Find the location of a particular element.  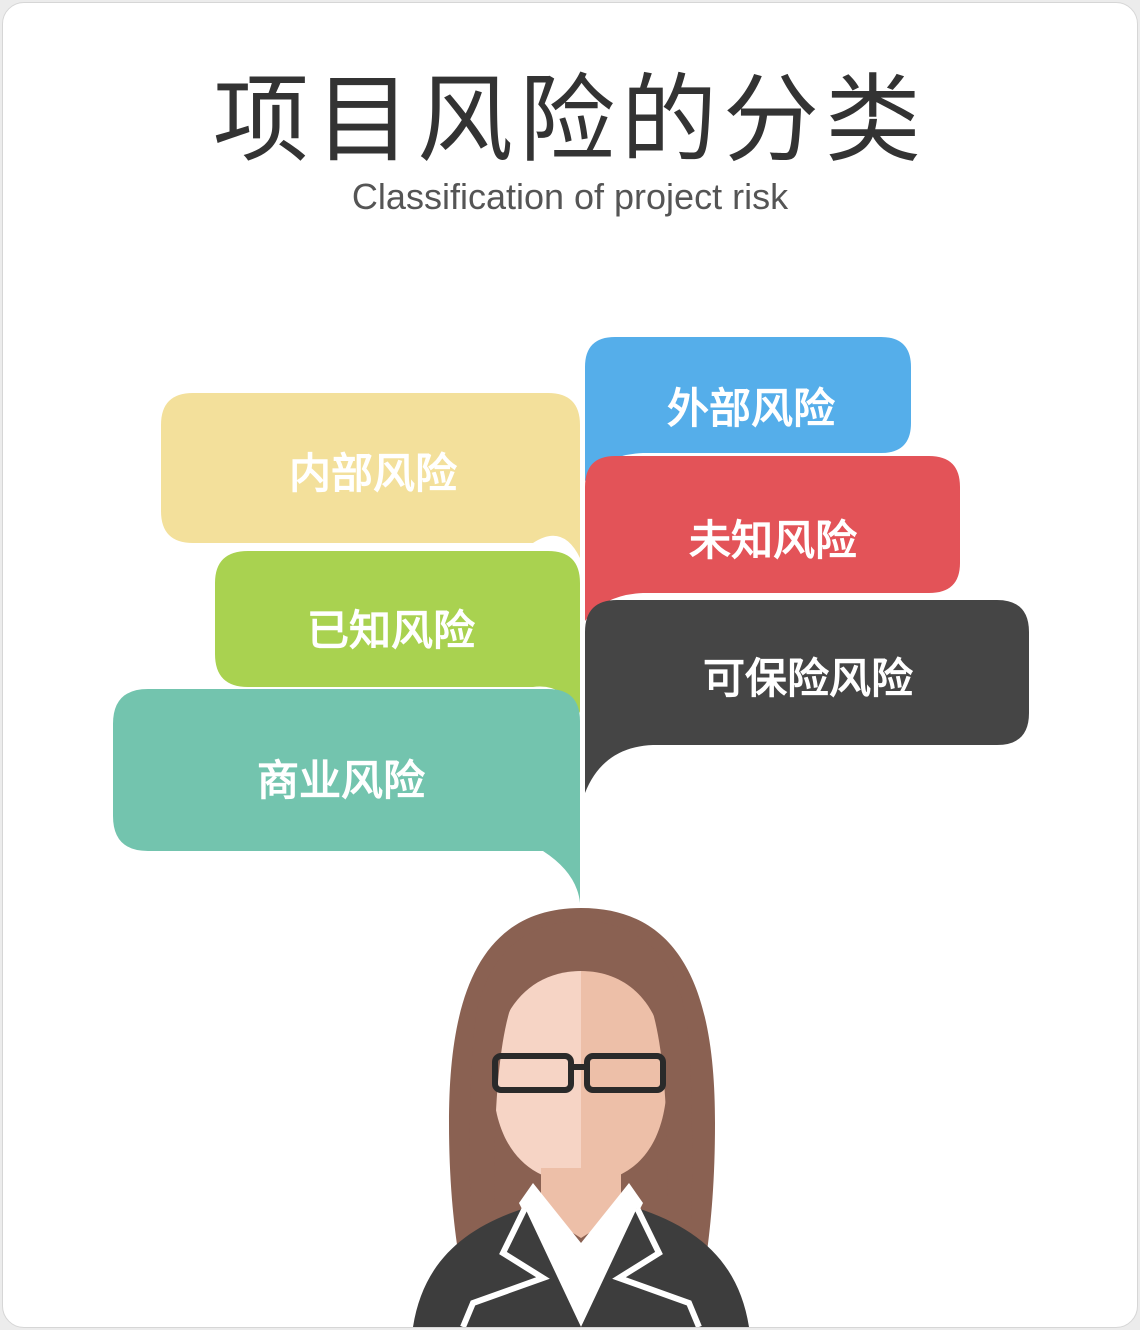

bubble-external-label: 外部风险 is located at coordinates (751, 408).